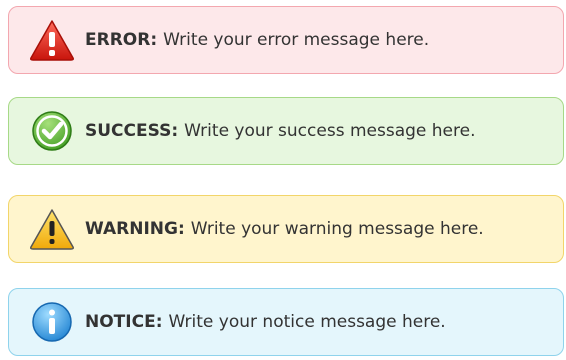  What do you see at coordinates (121, 40) in the screenshot?
I see `error-label: ERROR:` at bounding box center [121, 40].